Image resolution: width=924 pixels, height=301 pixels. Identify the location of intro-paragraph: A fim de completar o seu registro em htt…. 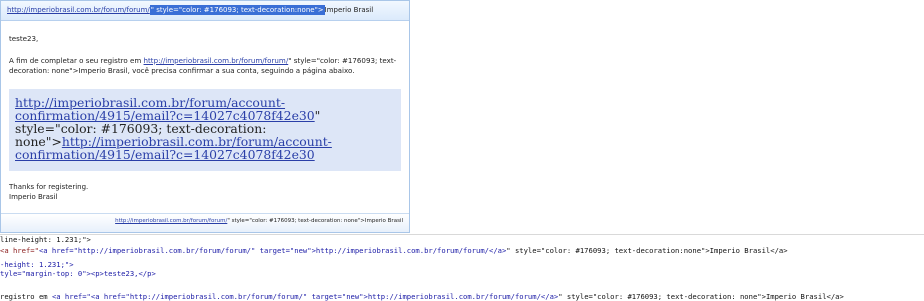
(206, 66).